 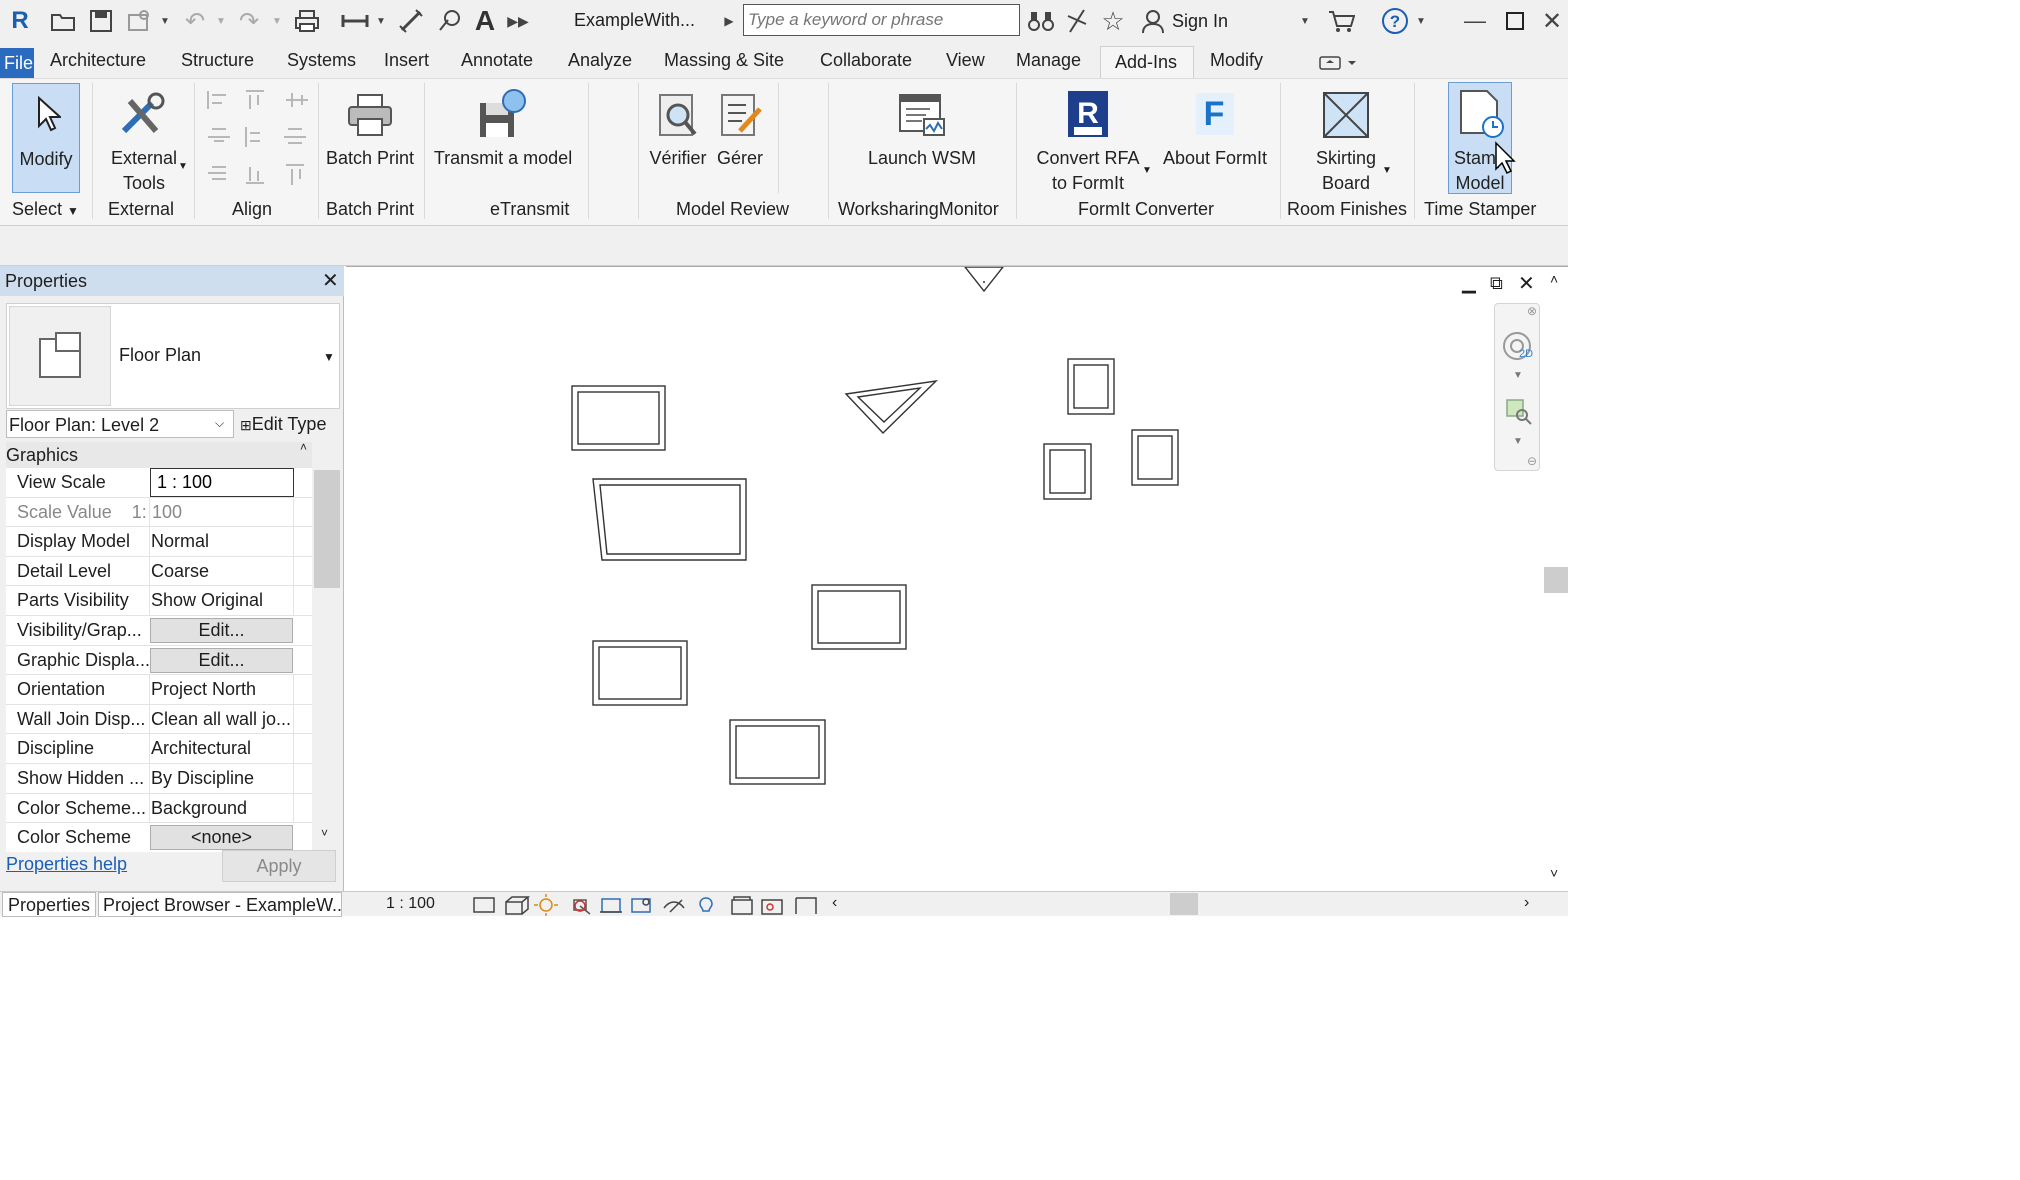 What do you see at coordinates (98, 60) in the screenshot?
I see `tab-architecture: Architecture` at bounding box center [98, 60].